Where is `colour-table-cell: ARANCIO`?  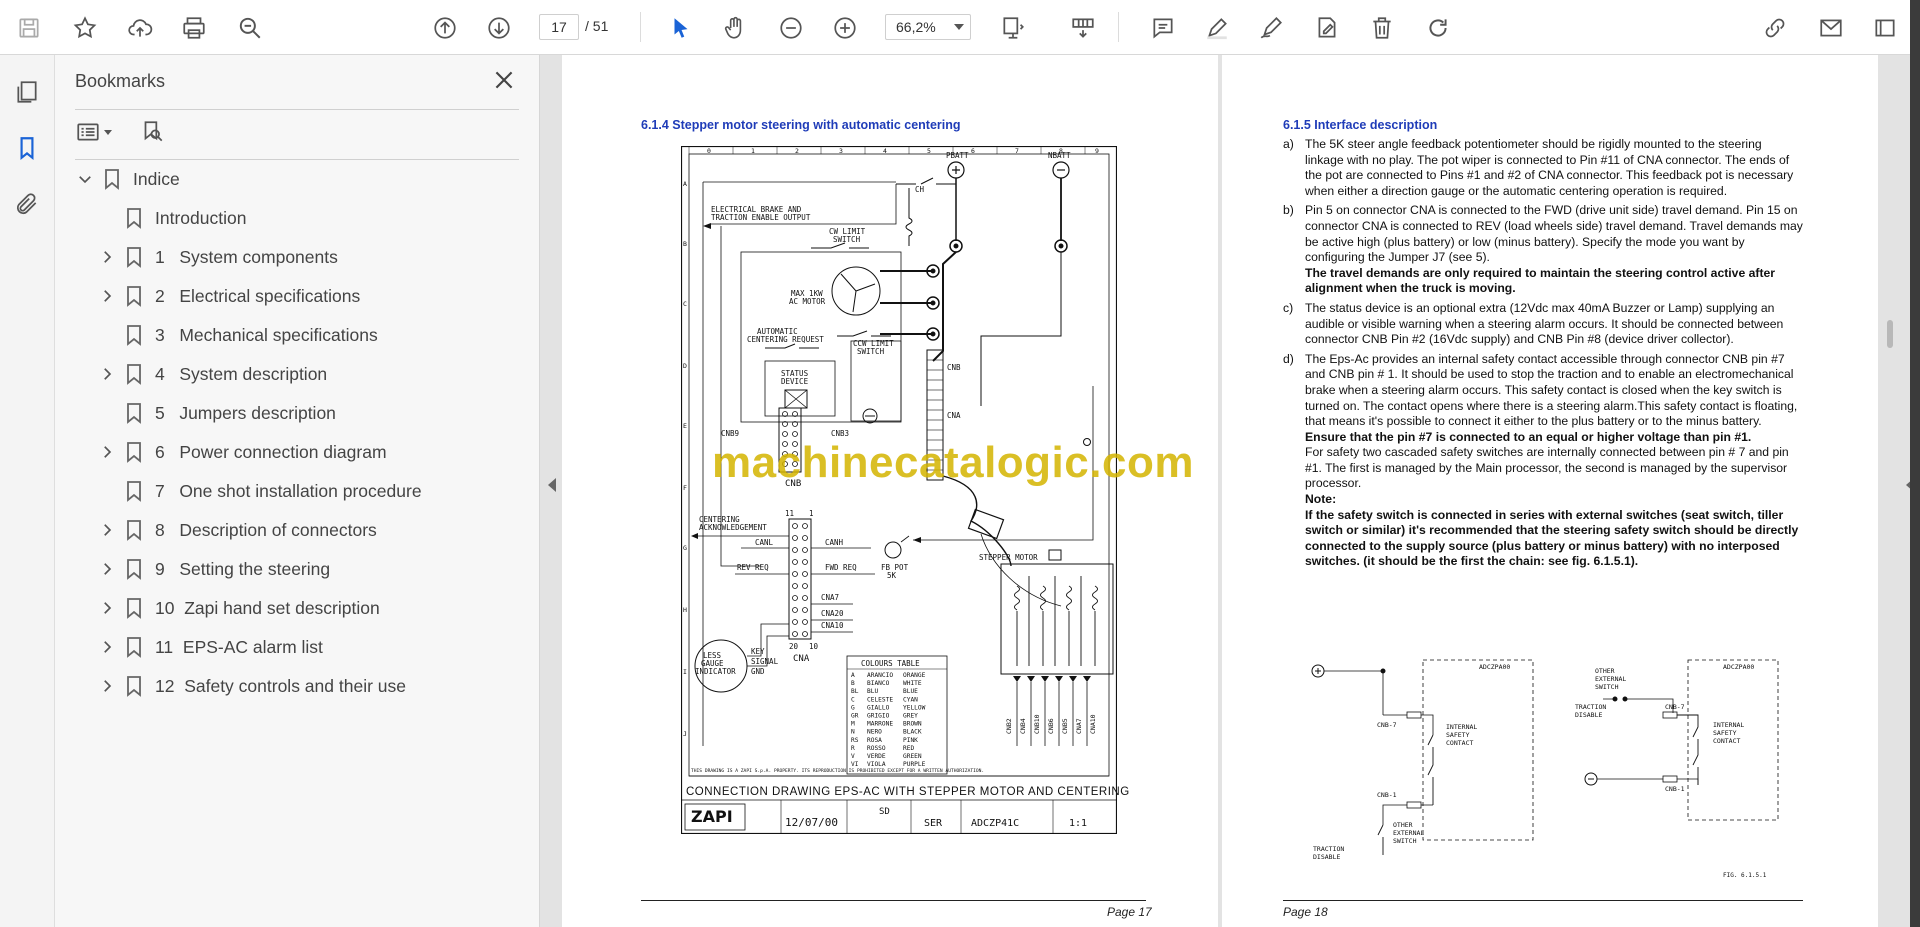
colour-table-cell: ARANCIO is located at coordinates (880, 675).